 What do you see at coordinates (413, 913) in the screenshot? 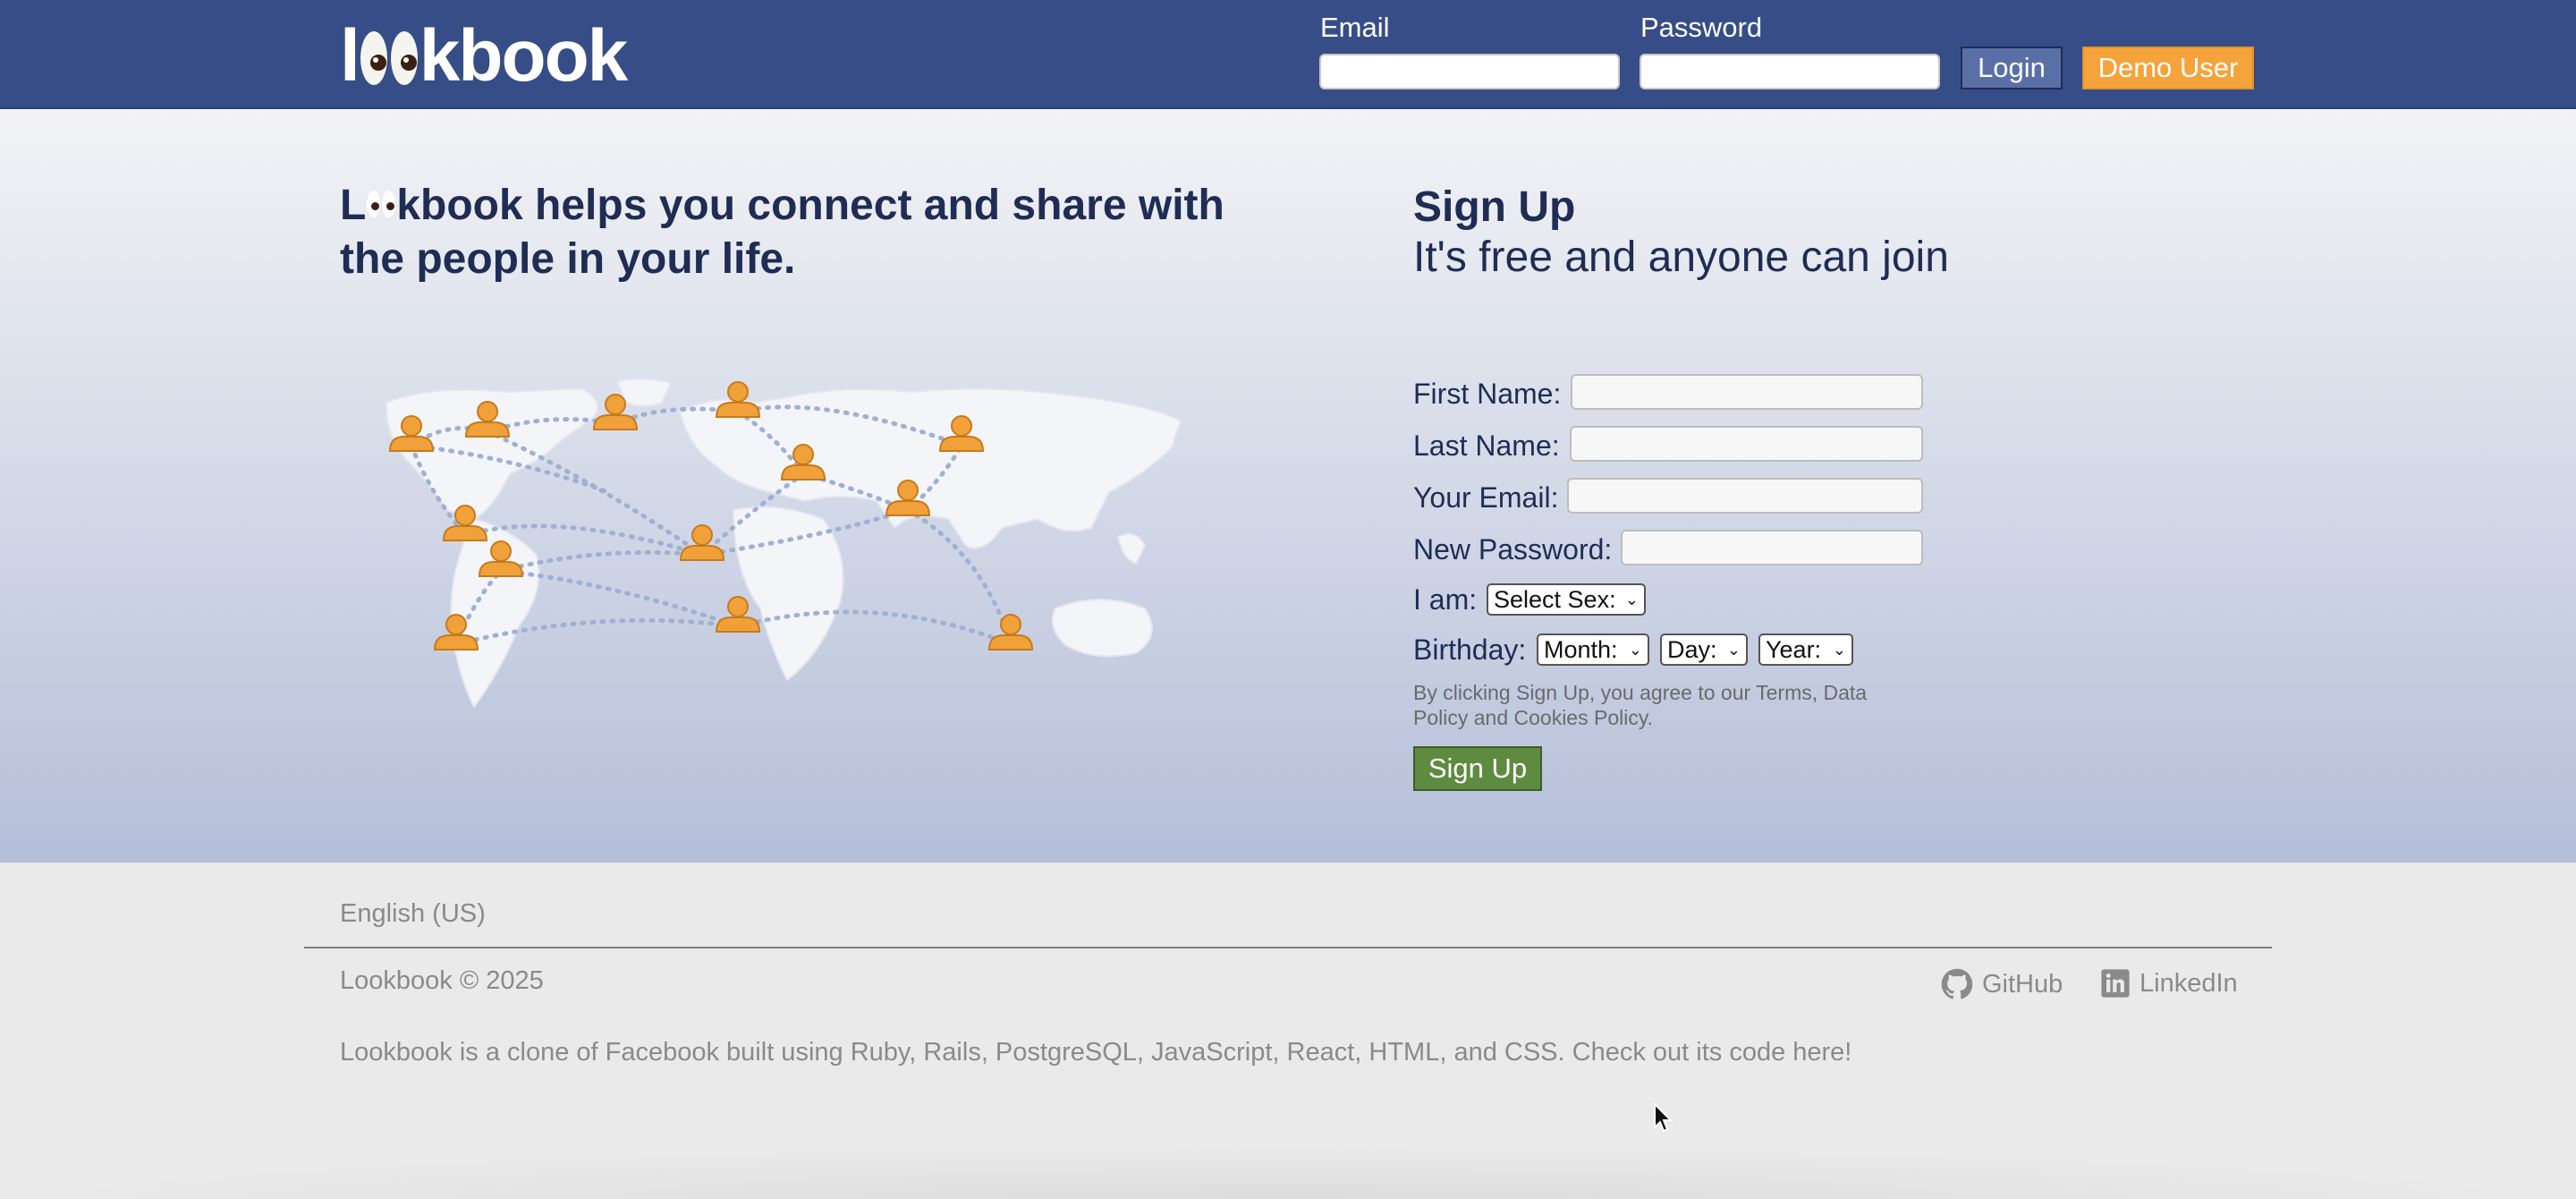
I see `language-link: English (US)` at bounding box center [413, 913].